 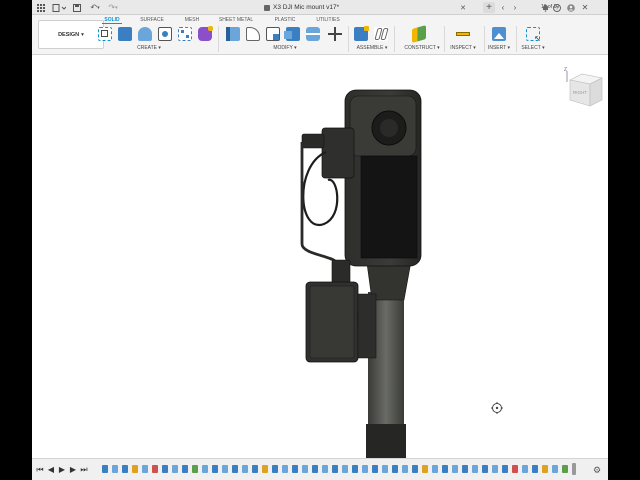 What do you see at coordinates (253, 34) in the screenshot?
I see `fillet-icon` at bounding box center [253, 34].